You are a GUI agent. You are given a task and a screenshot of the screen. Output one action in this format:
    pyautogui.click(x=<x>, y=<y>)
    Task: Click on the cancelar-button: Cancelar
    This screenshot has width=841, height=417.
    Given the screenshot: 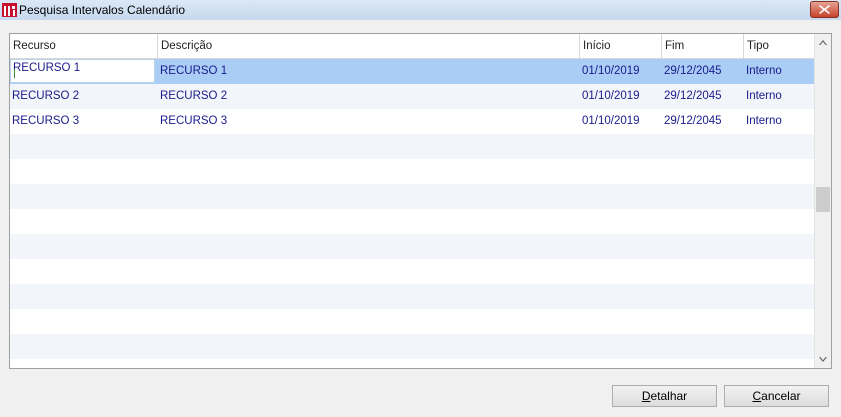 What is the action you would take?
    pyautogui.click(x=776, y=396)
    